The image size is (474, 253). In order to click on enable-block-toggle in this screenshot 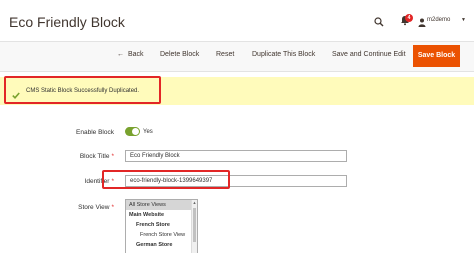, I will do `click(132, 131)`.